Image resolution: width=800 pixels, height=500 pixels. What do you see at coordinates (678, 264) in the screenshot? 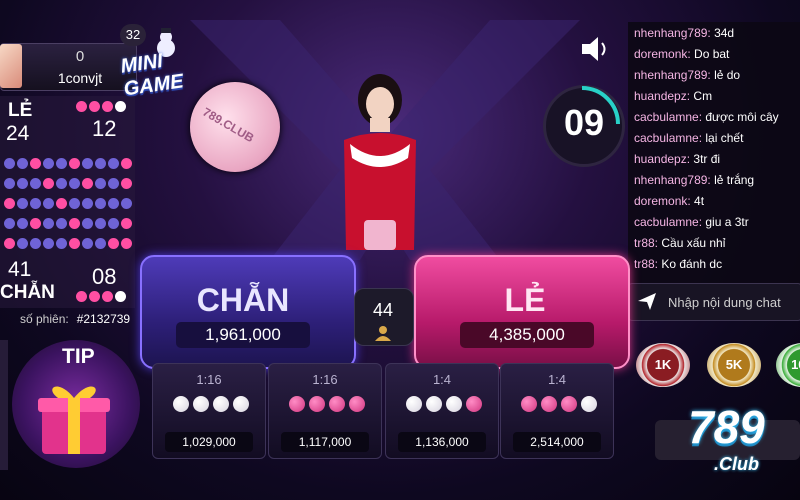
I see `chat-message: tr88: Ko đánh dc` at bounding box center [678, 264].